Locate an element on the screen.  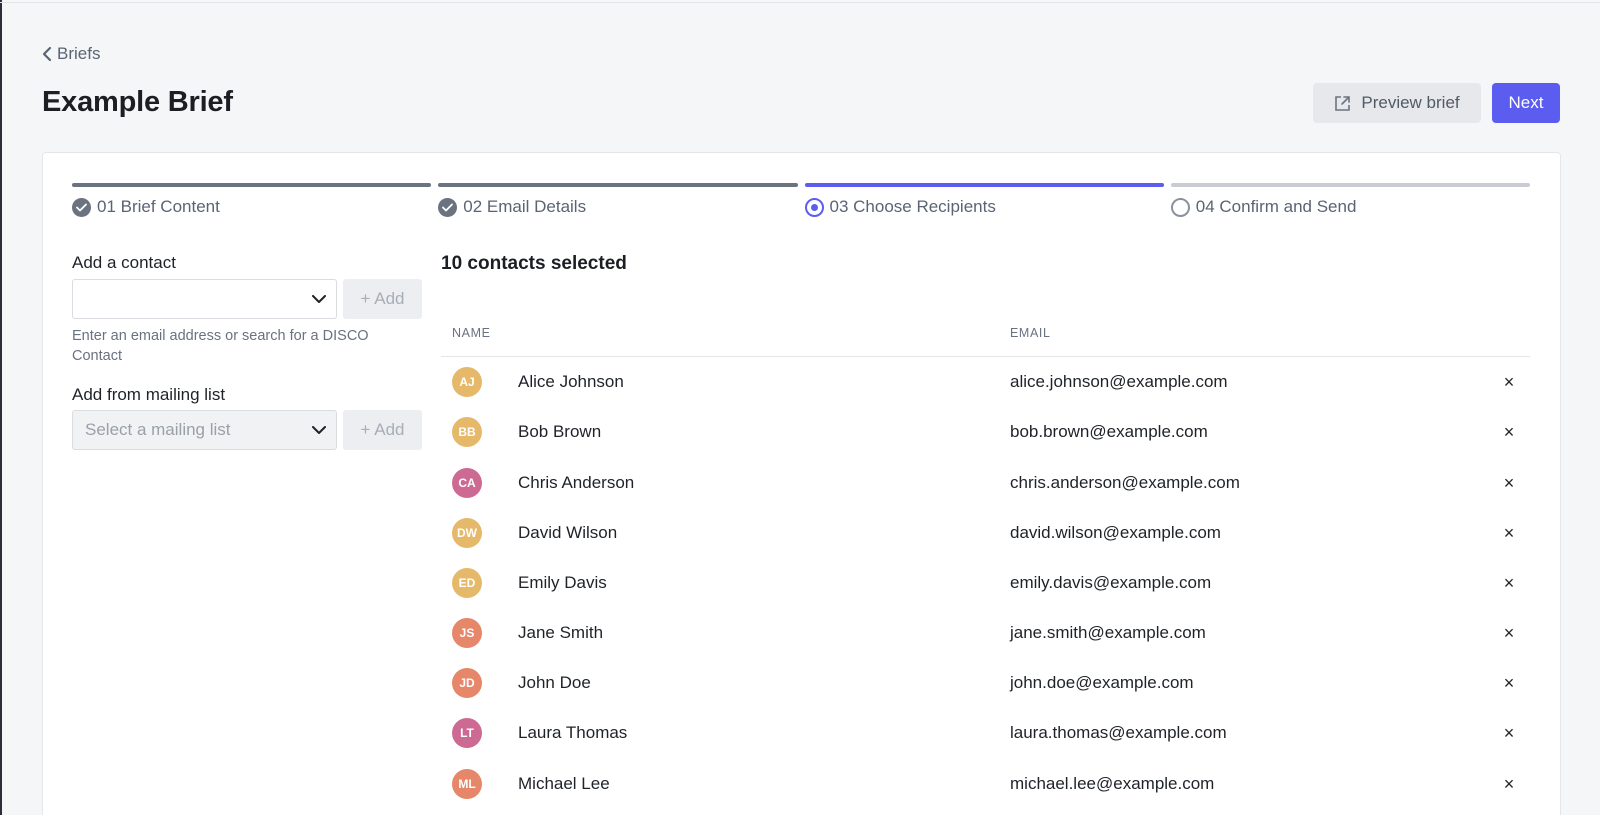
table-row: JD John Doe john.doe@example.com × is located at coordinates (985, 683).